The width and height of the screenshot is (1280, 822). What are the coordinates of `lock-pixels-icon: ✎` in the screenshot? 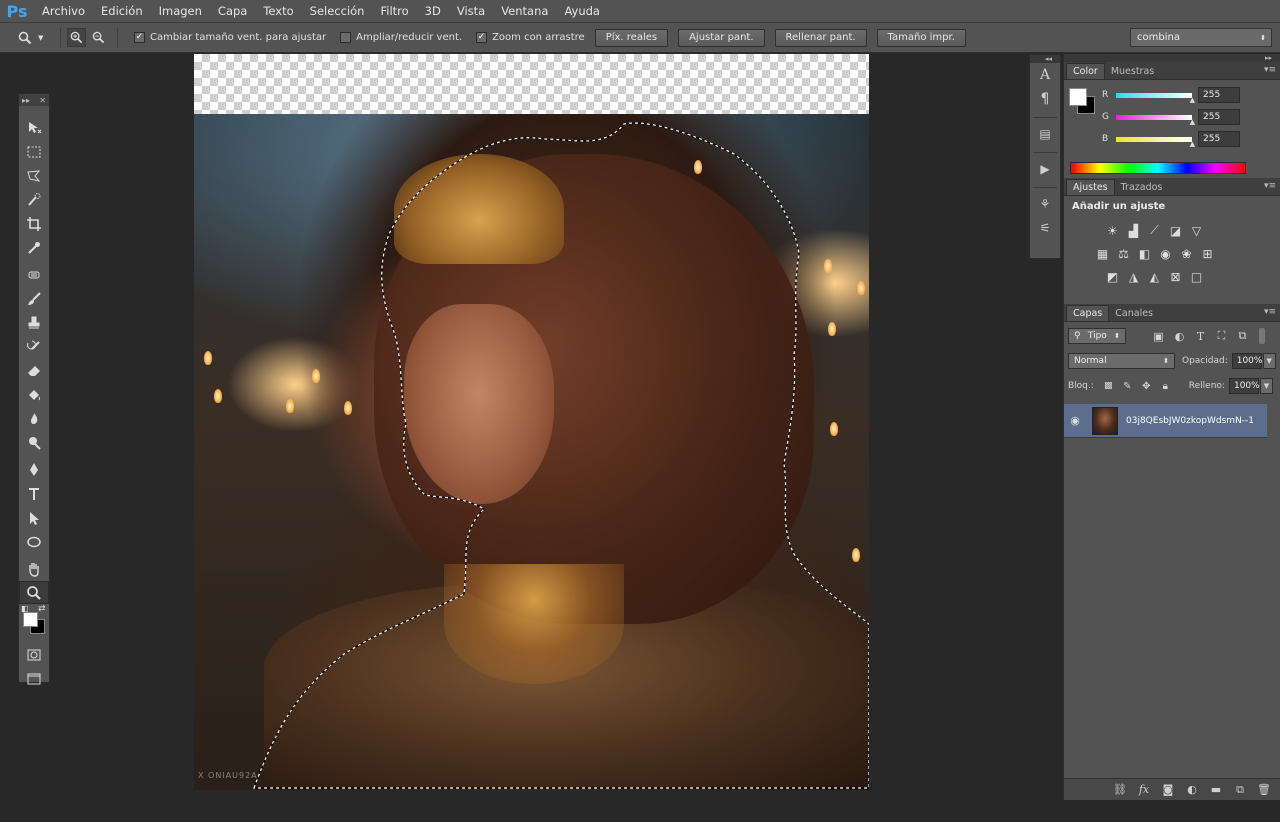 It's located at (1127, 386).